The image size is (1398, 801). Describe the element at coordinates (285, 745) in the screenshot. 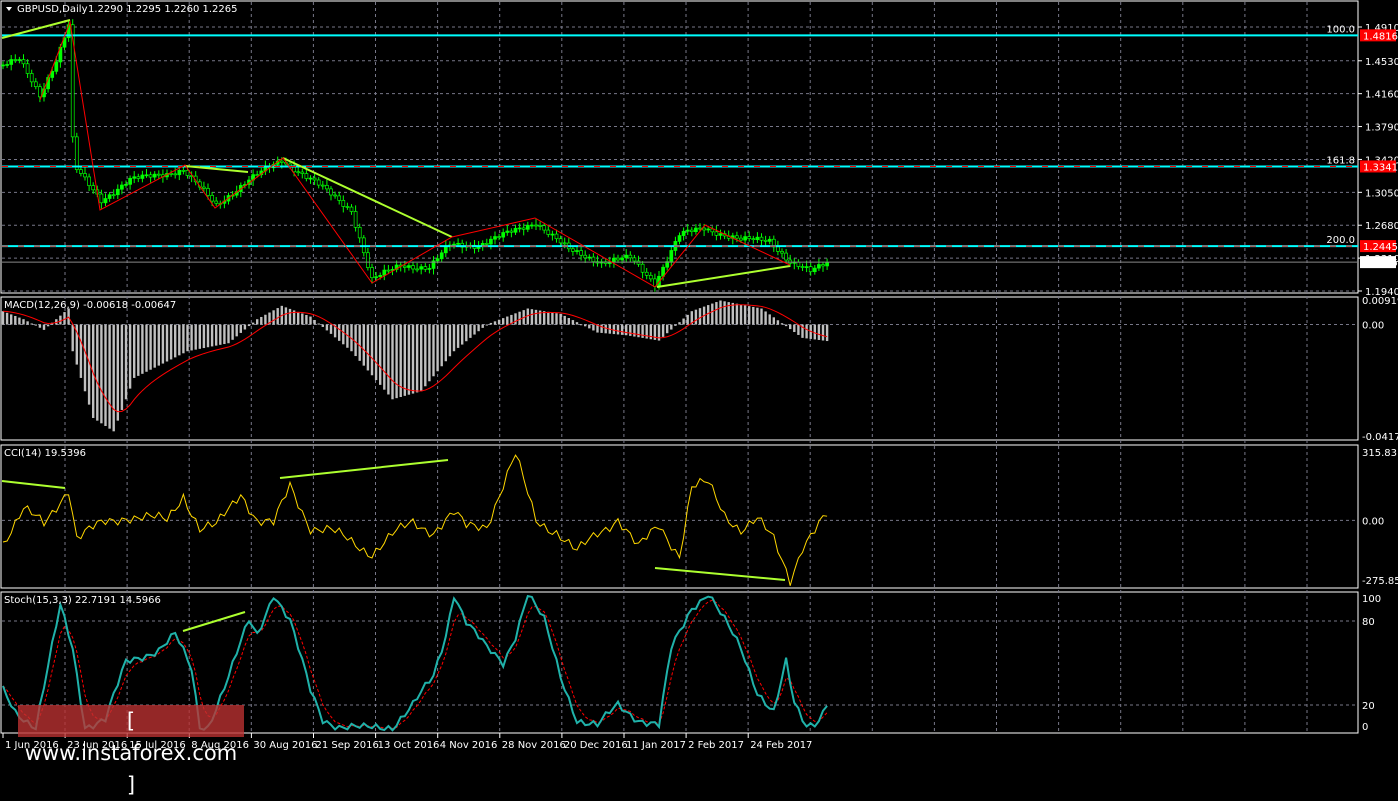

I see `x-tick-label: 30 Aug 2016` at that location.